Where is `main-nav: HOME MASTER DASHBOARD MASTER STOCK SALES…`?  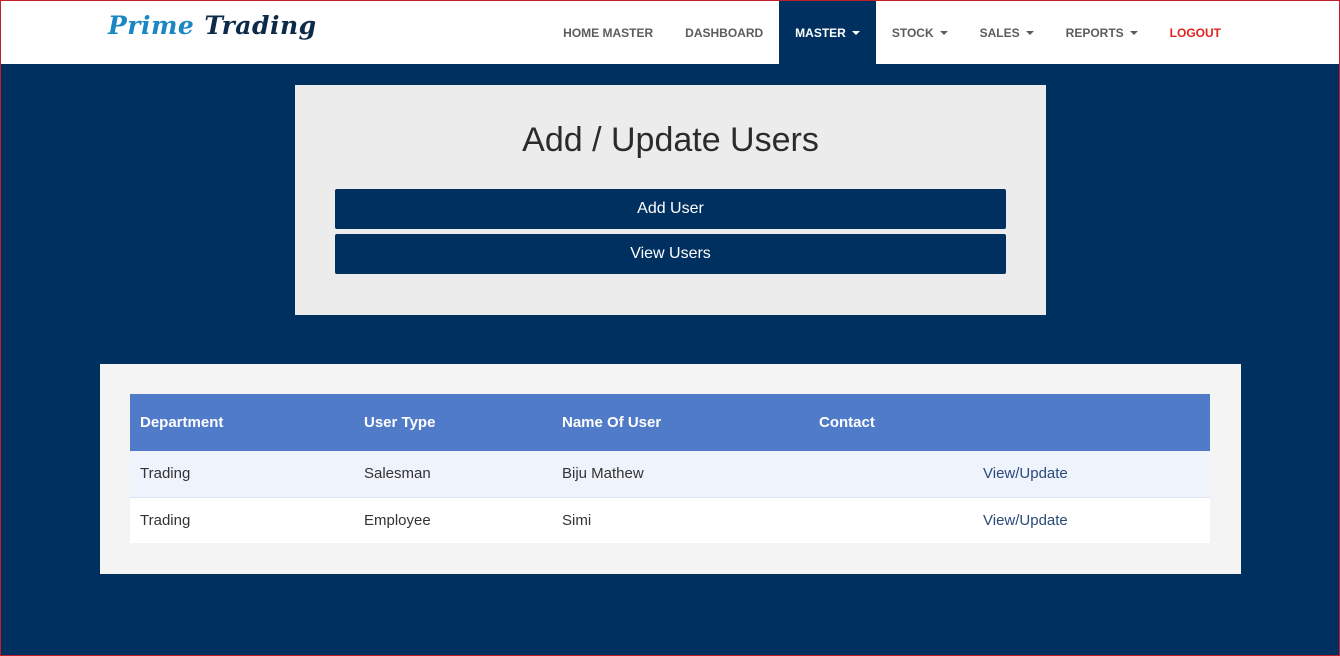 main-nav: HOME MASTER DASHBOARD MASTER STOCK SALES… is located at coordinates (943, 32).